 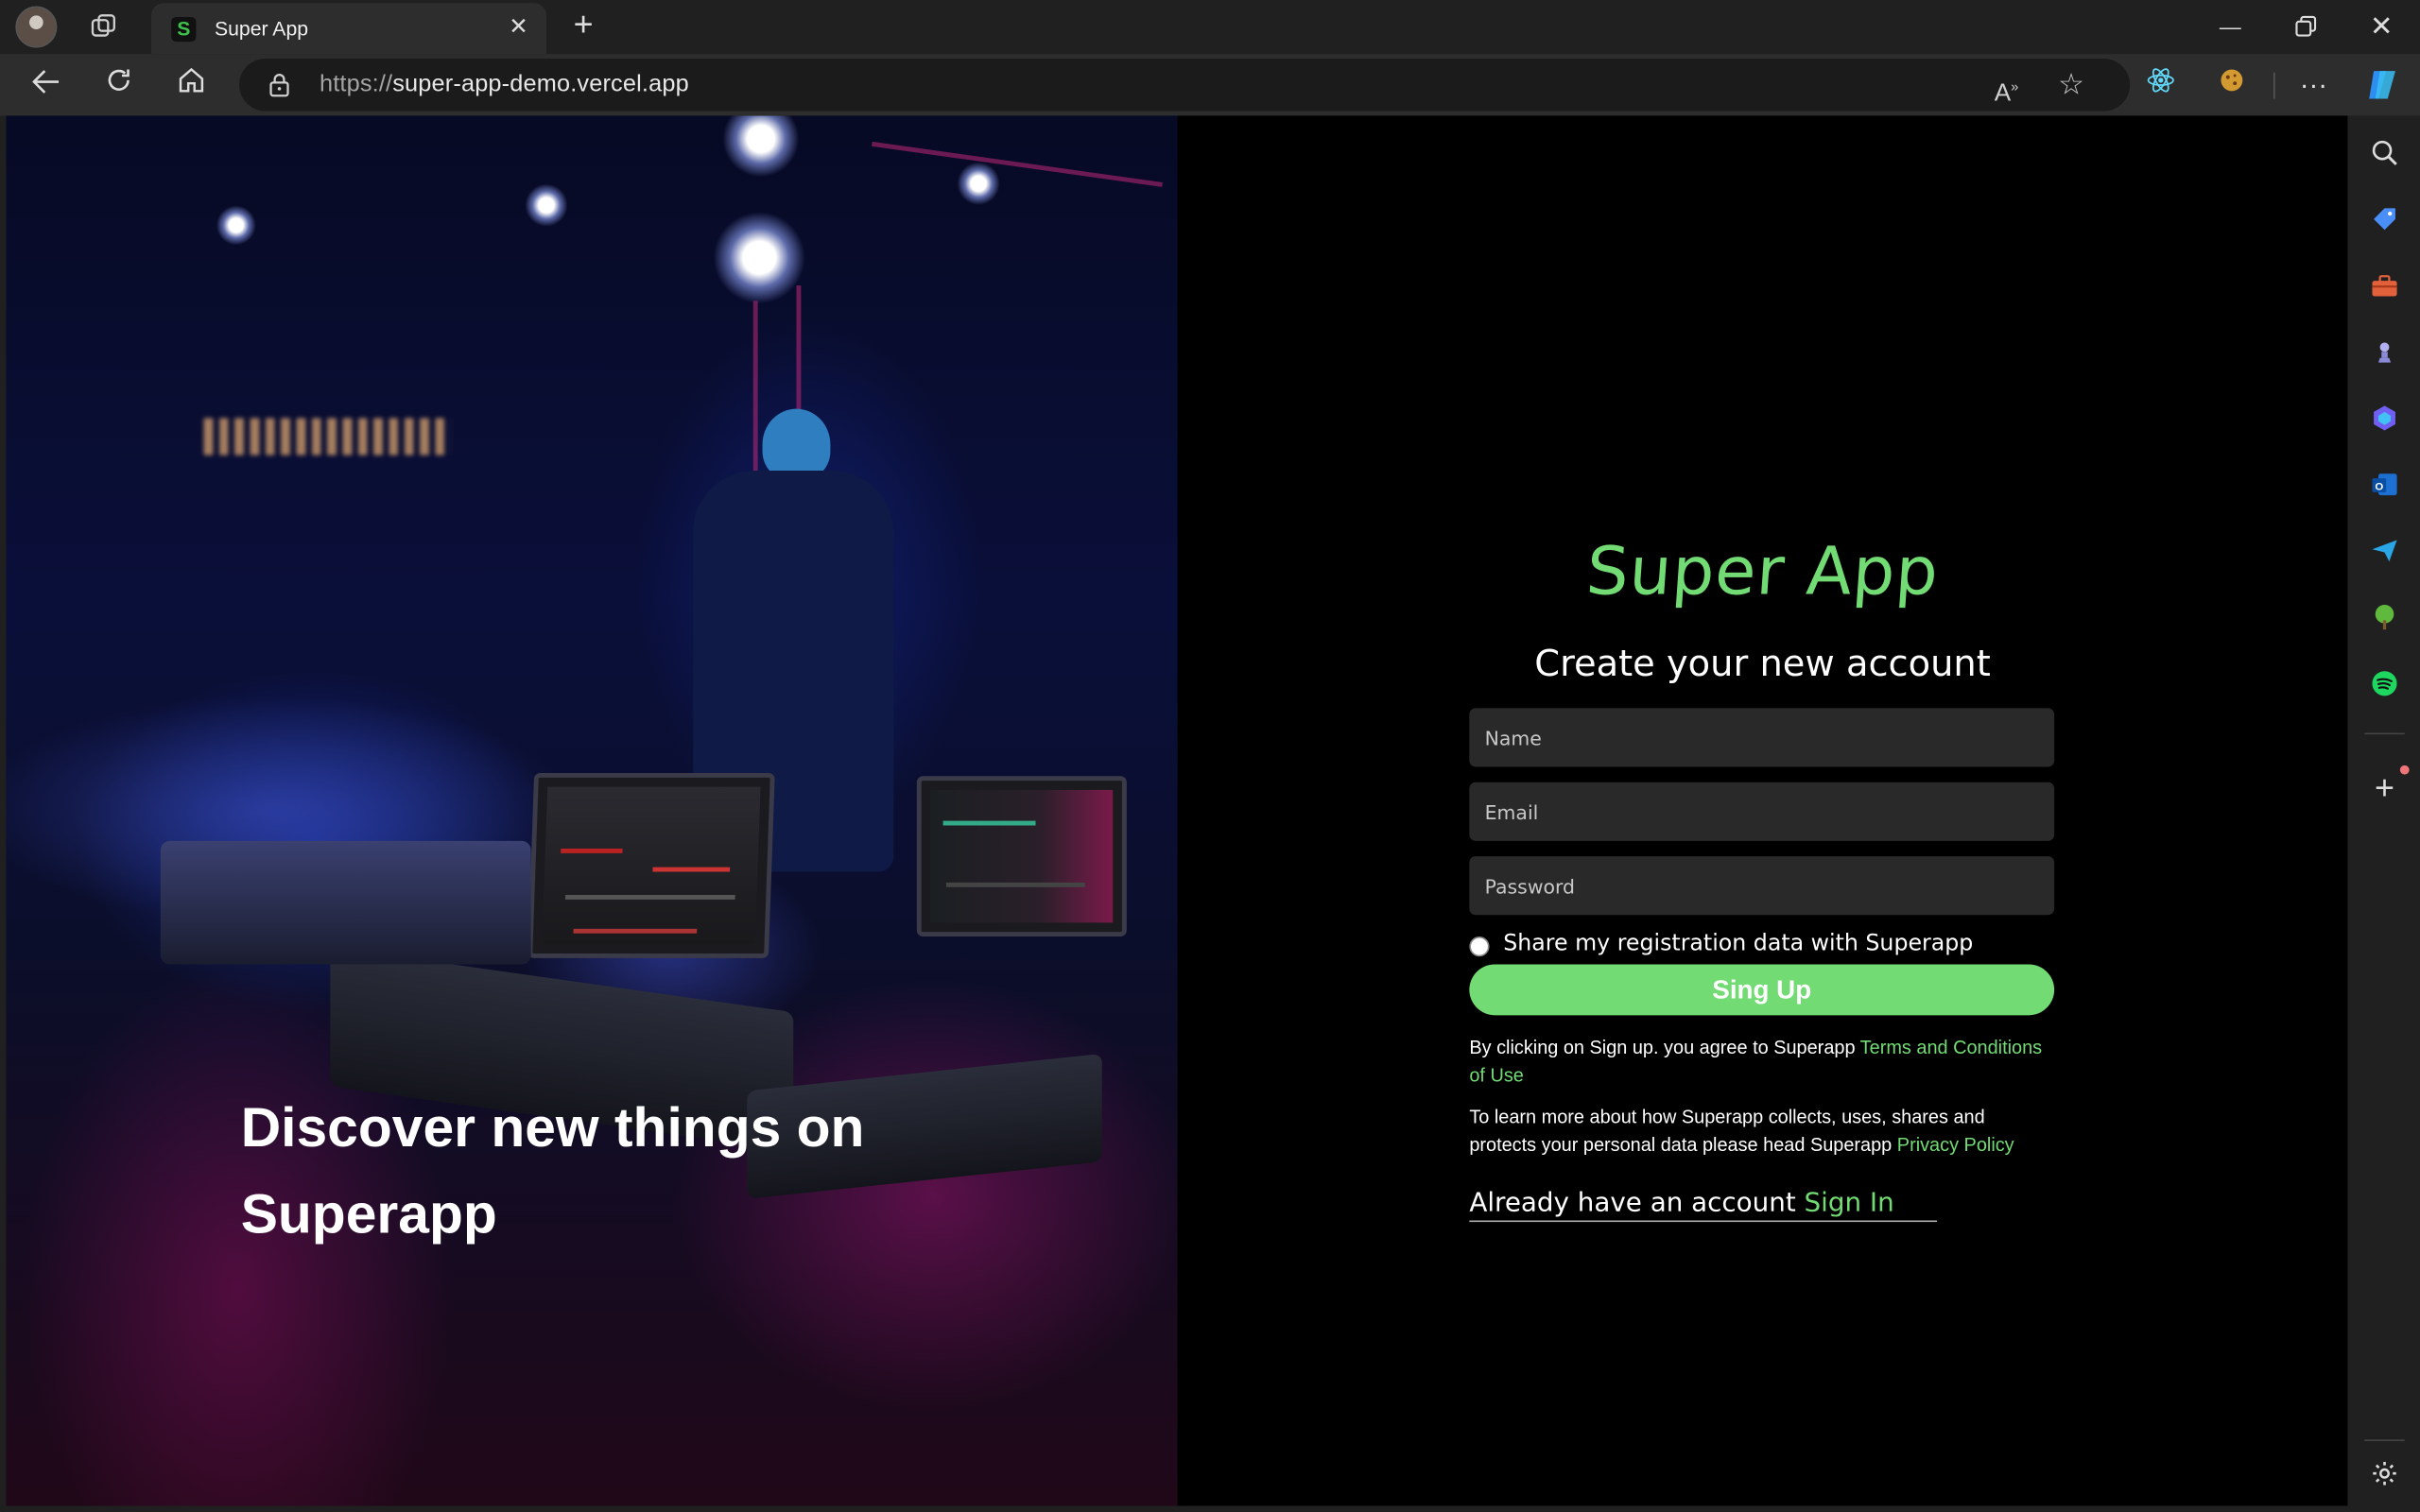 I want to click on hero-headline: Discover new things on Superapp, so click(x=552, y=1170).